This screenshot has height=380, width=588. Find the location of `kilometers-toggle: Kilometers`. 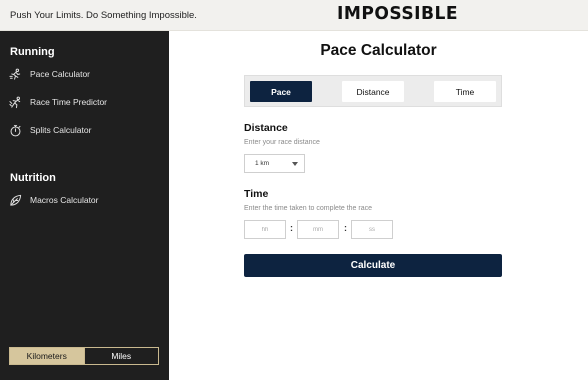

kilometers-toggle: Kilometers is located at coordinates (47, 356).